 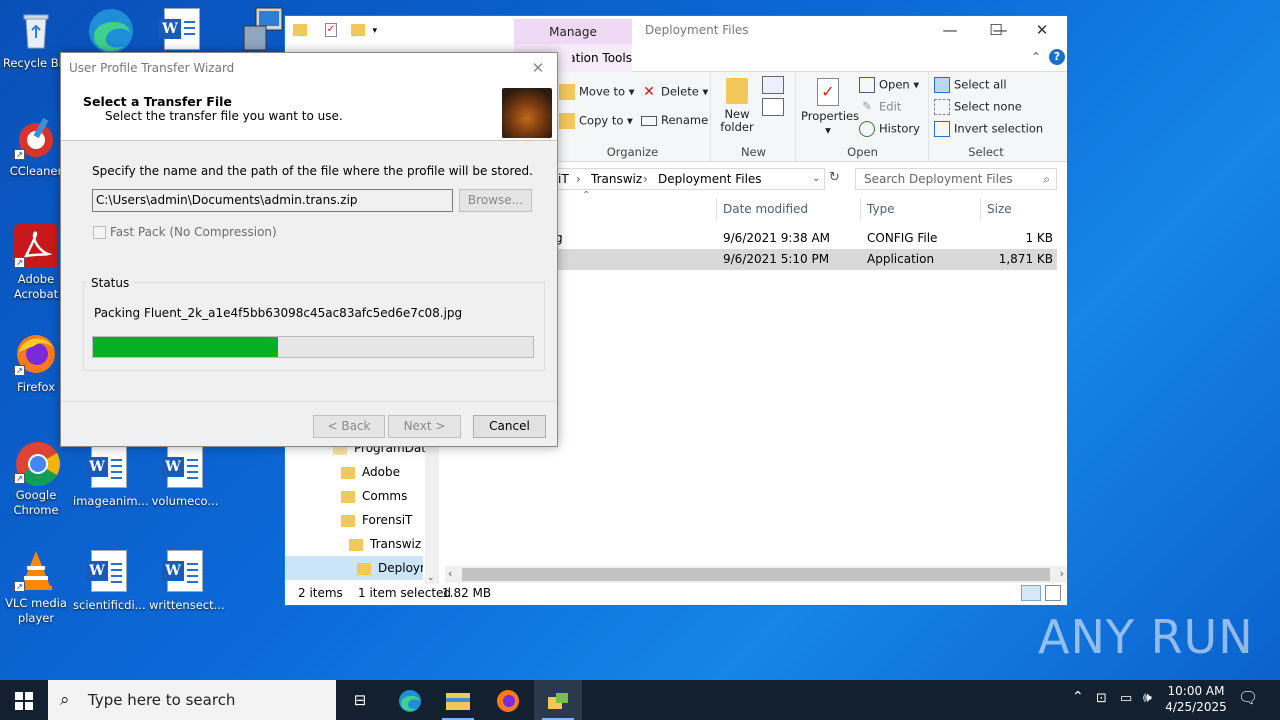 I want to click on column-header-size: Size, so click(x=999, y=209).